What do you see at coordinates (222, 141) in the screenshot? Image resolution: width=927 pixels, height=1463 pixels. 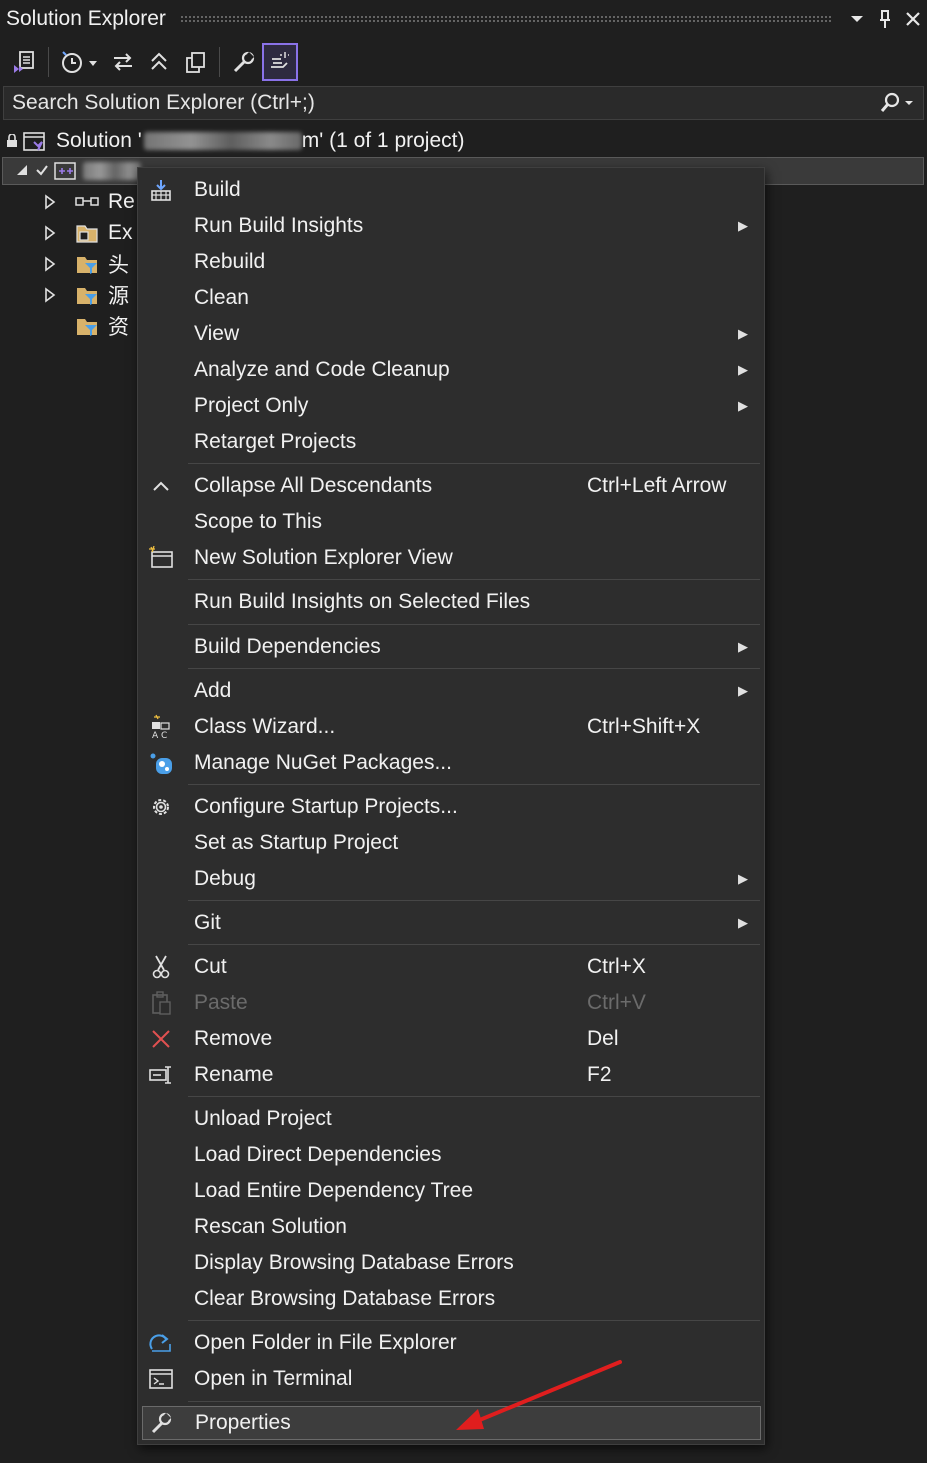 I see `redacted-solution-name` at bounding box center [222, 141].